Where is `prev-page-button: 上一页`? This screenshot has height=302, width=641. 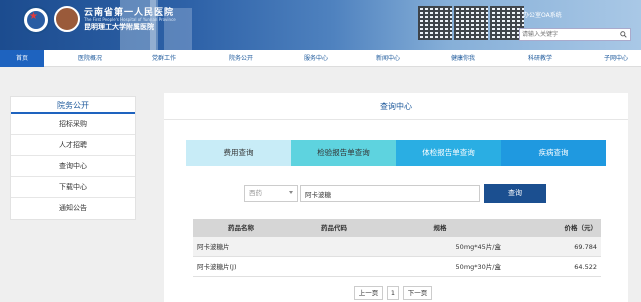 prev-page-button: 上一页 is located at coordinates (368, 293).